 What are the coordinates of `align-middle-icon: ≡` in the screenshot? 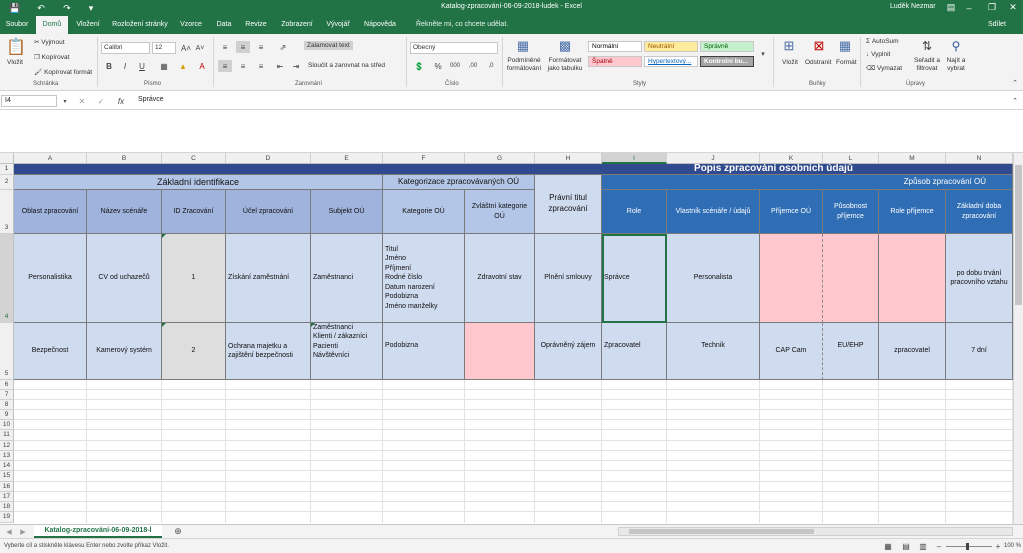 It's located at (243, 47).